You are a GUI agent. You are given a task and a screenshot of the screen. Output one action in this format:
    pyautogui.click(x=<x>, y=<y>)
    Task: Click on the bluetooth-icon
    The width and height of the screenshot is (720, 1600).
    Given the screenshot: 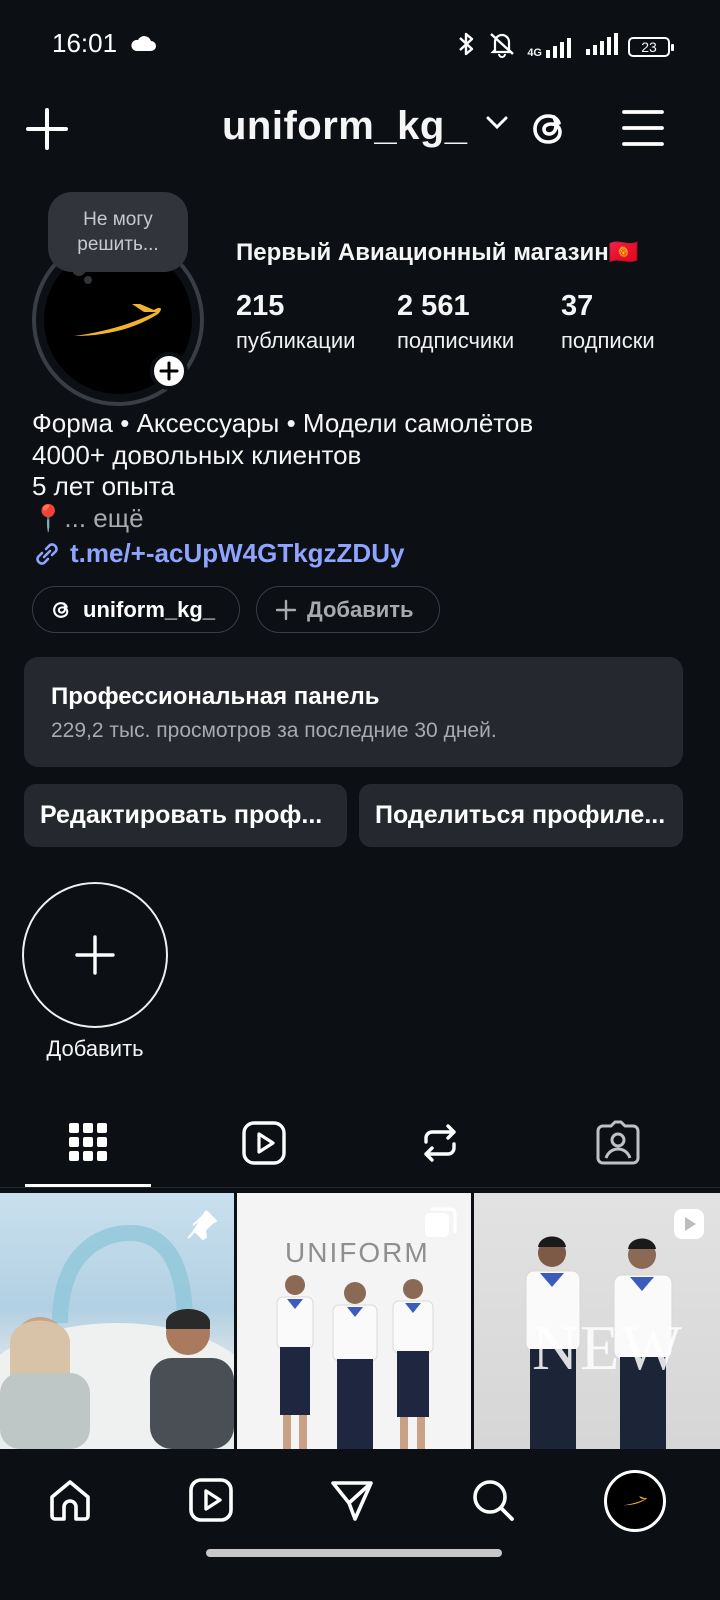 What is the action you would take?
    pyautogui.click(x=466, y=46)
    